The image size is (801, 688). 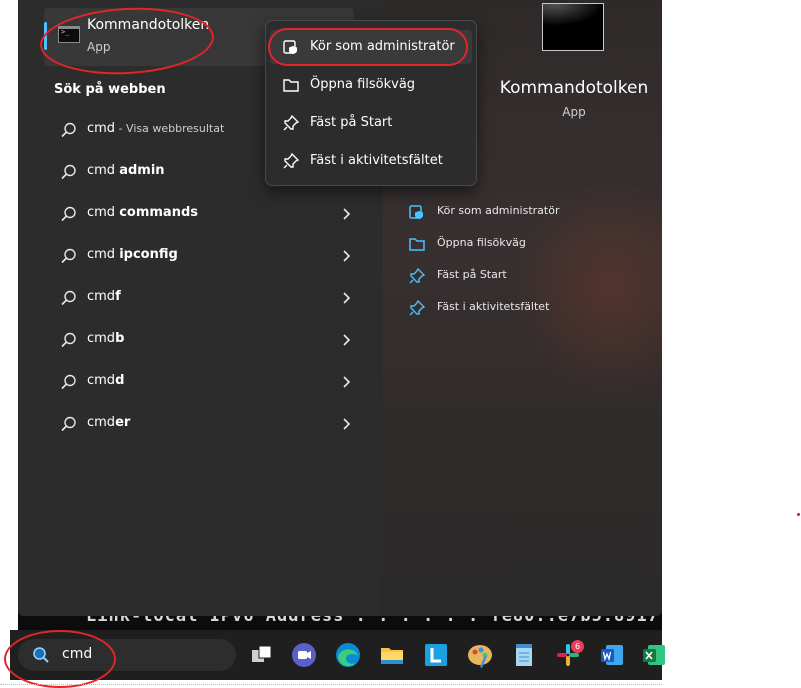 I want to click on context-item-label: Öppna filsökväg, so click(x=363, y=84).